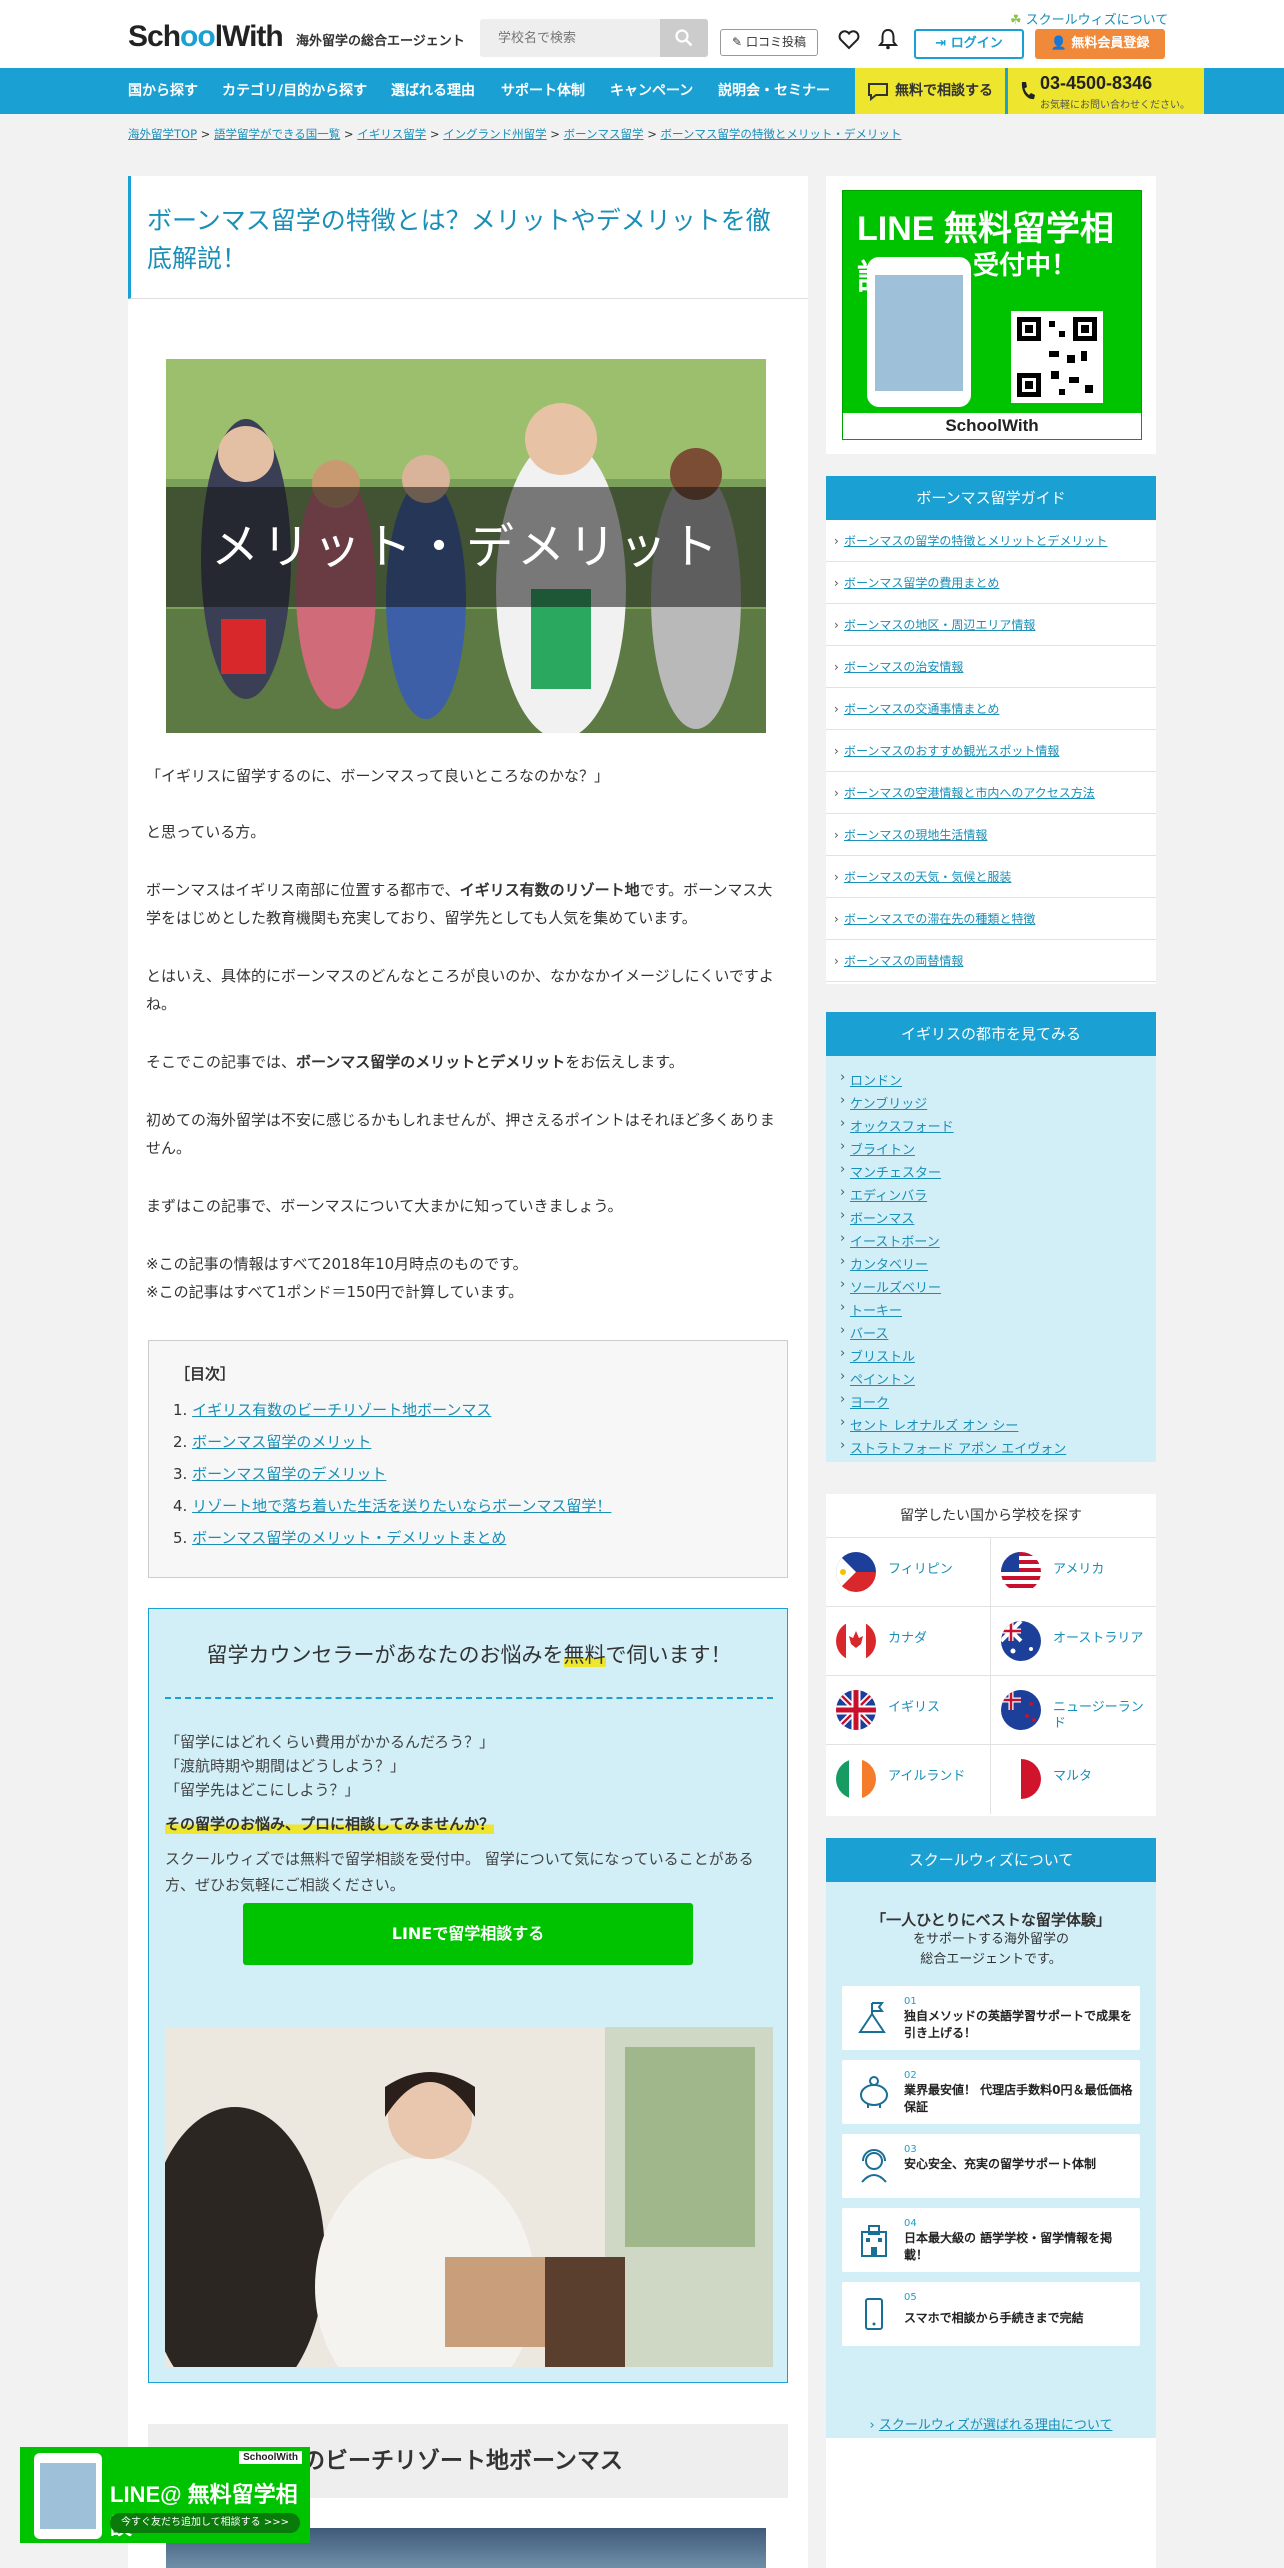 The width and height of the screenshot is (1284, 2568). Describe the element at coordinates (349, 1538) in the screenshot. I see `toc-link: ボーンマス留学のメリット・デメリットまとめ` at that location.